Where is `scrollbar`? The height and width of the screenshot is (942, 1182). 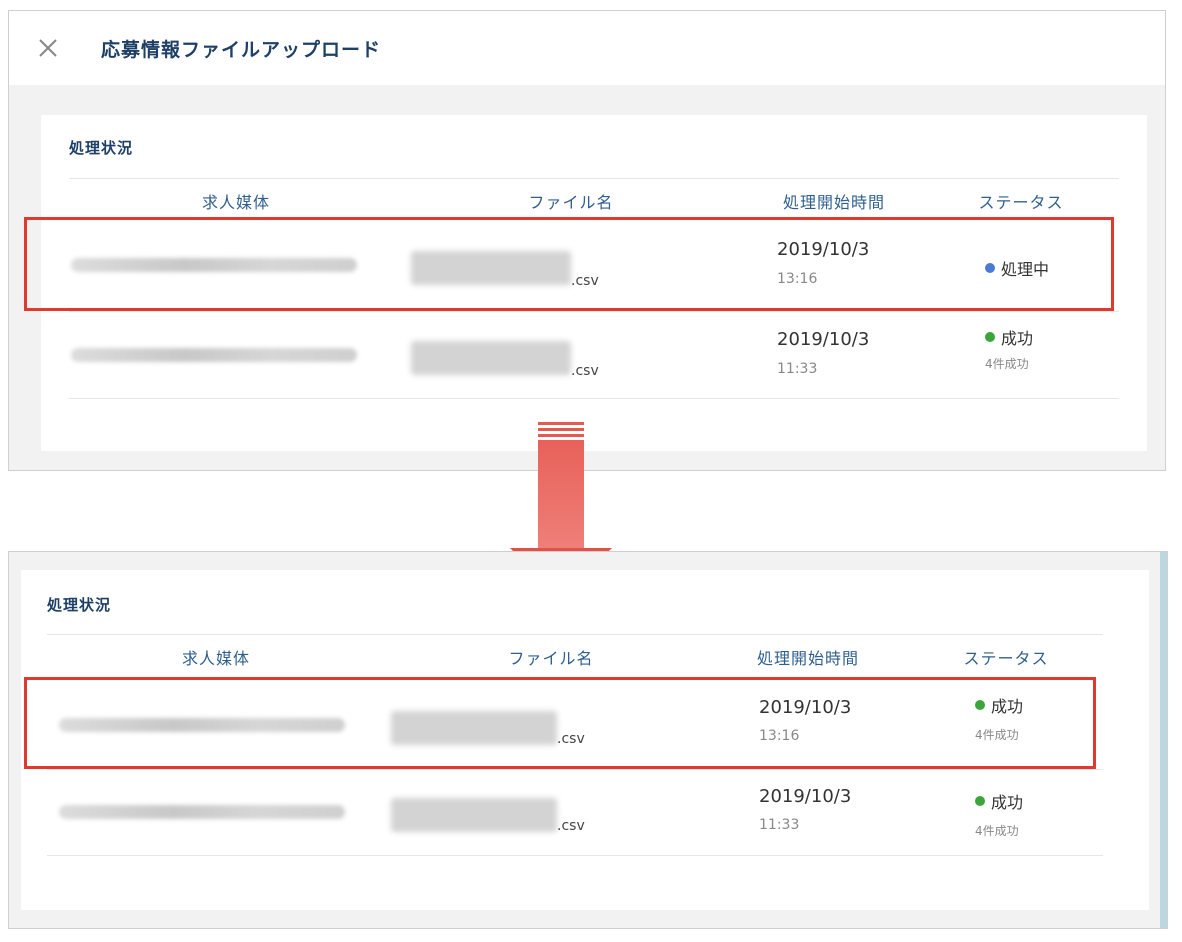 scrollbar is located at coordinates (1163, 740).